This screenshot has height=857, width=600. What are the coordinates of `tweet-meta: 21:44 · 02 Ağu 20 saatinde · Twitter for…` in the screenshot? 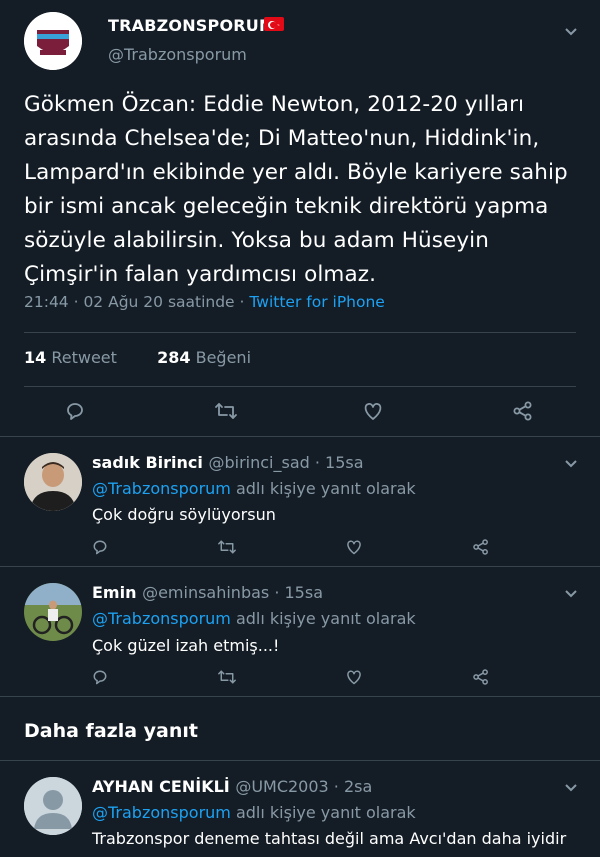 It's located at (204, 302).